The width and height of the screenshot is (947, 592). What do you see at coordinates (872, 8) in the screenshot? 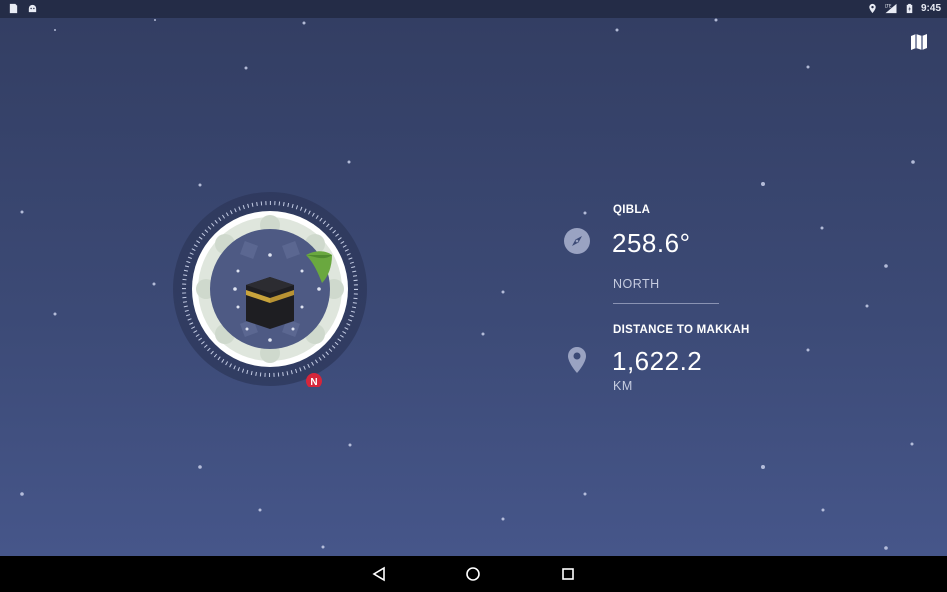
I see `location-icon` at bounding box center [872, 8].